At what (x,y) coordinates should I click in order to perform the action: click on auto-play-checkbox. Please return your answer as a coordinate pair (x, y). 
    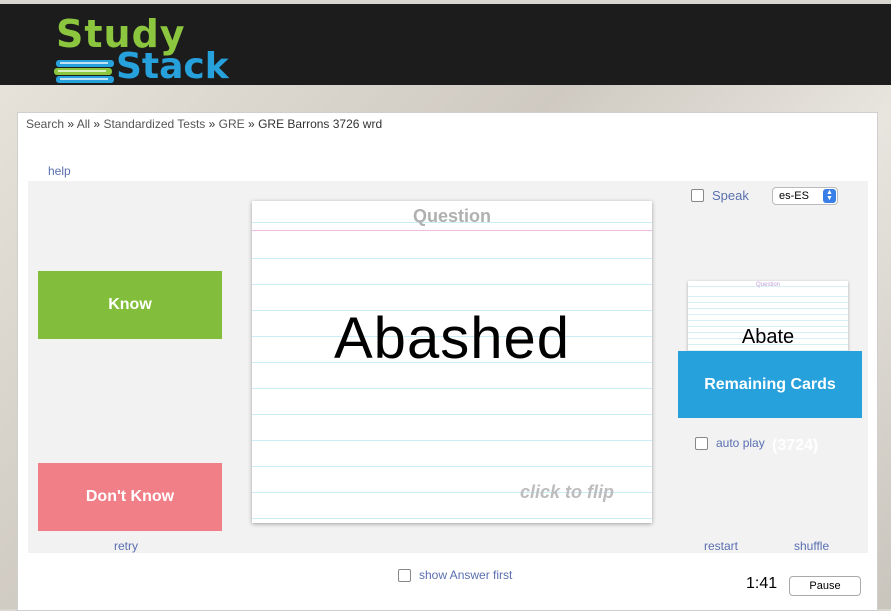
    Looking at the image, I should click on (701, 443).